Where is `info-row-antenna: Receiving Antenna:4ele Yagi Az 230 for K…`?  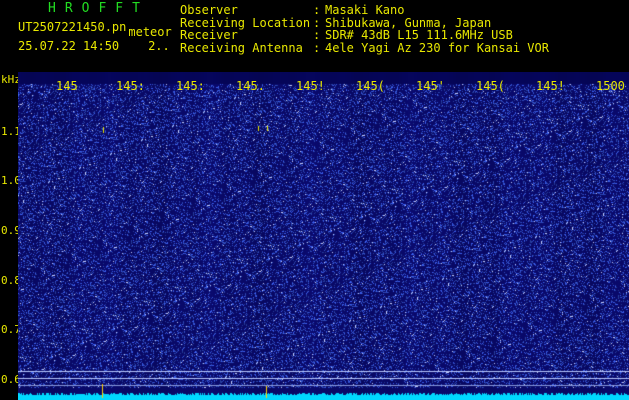
info-row-antenna: Receiving Antenna:4ele Yagi Az 230 for K… is located at coordinates (364, 47).